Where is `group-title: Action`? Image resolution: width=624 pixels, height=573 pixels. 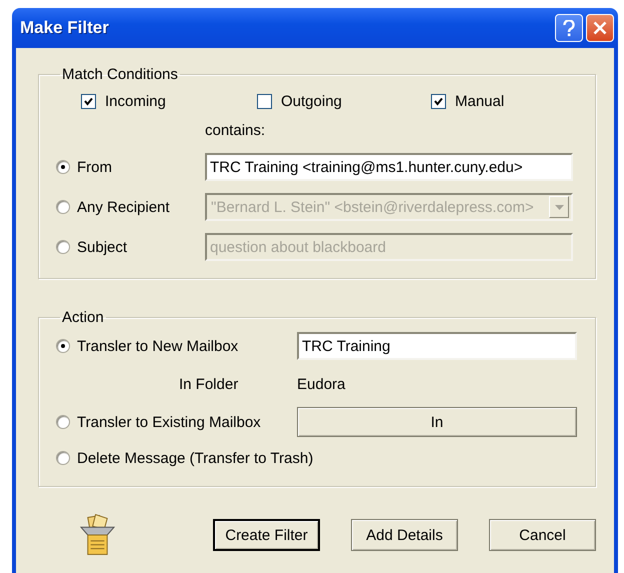 group-title: Action is located at coordinates (83, 317).